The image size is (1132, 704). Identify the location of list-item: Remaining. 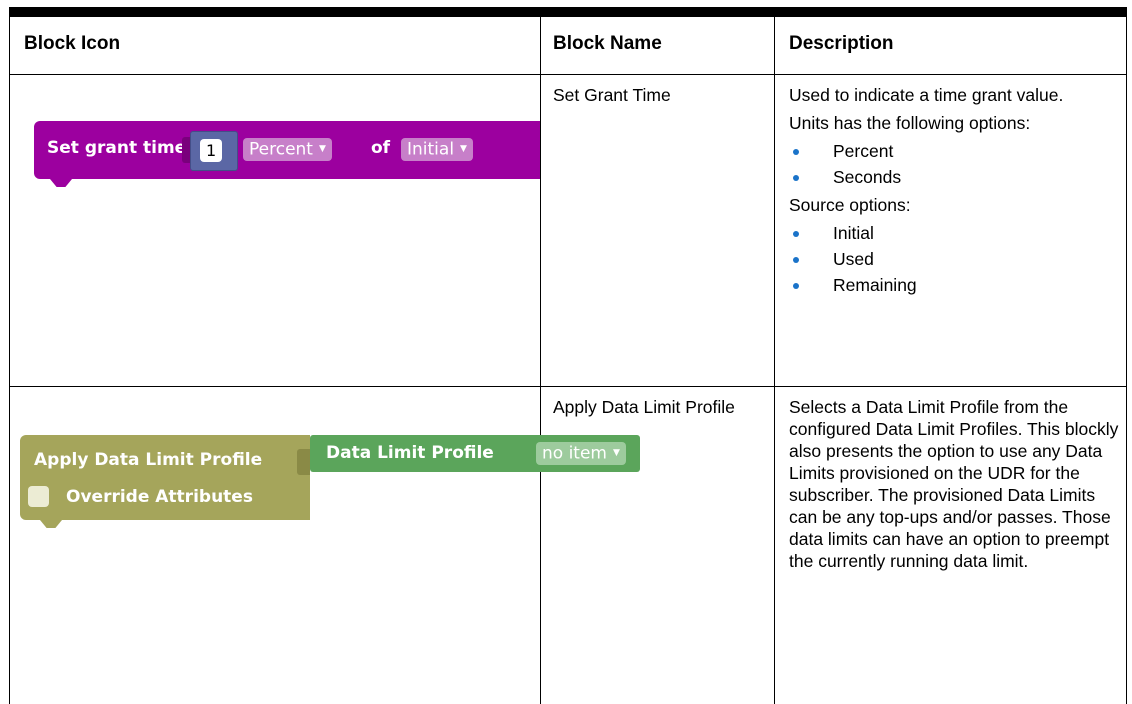
(954, 285).